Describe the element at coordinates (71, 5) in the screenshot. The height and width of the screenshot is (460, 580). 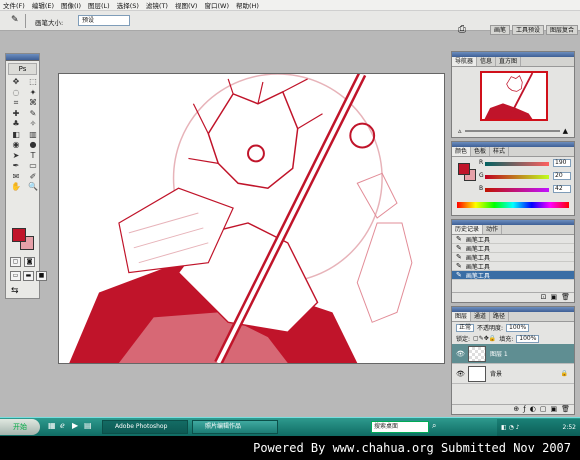
I see `menu-item-image: 图像(I)` at that location.